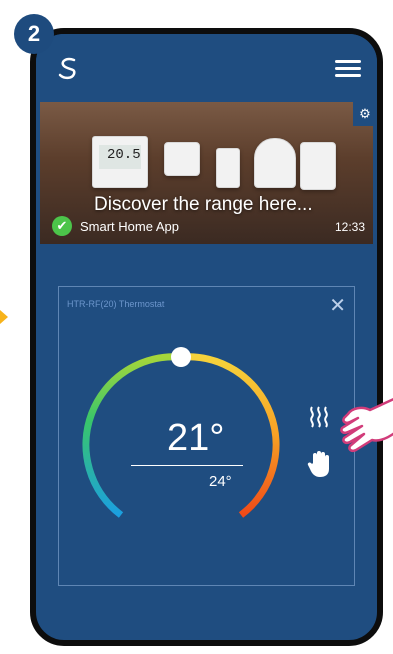  I want to click on app-name: Smart Home App, so click(129, 226).